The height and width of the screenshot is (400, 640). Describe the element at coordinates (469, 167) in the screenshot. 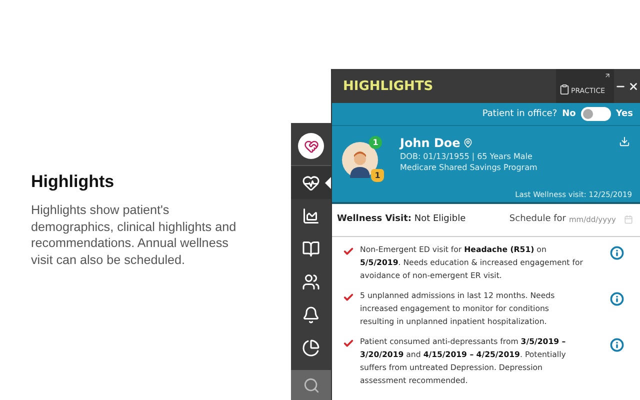

I see `patient-program: Medicare Shared Savings Program` at that location.